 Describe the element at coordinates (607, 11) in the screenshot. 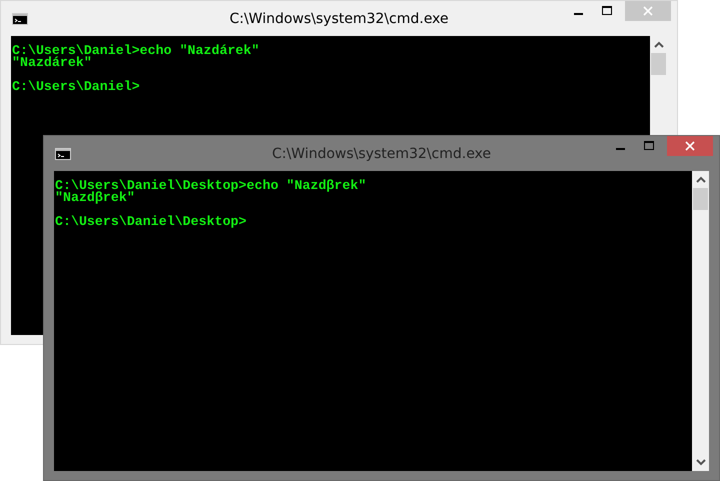

I see `maximize-icon` at that location.